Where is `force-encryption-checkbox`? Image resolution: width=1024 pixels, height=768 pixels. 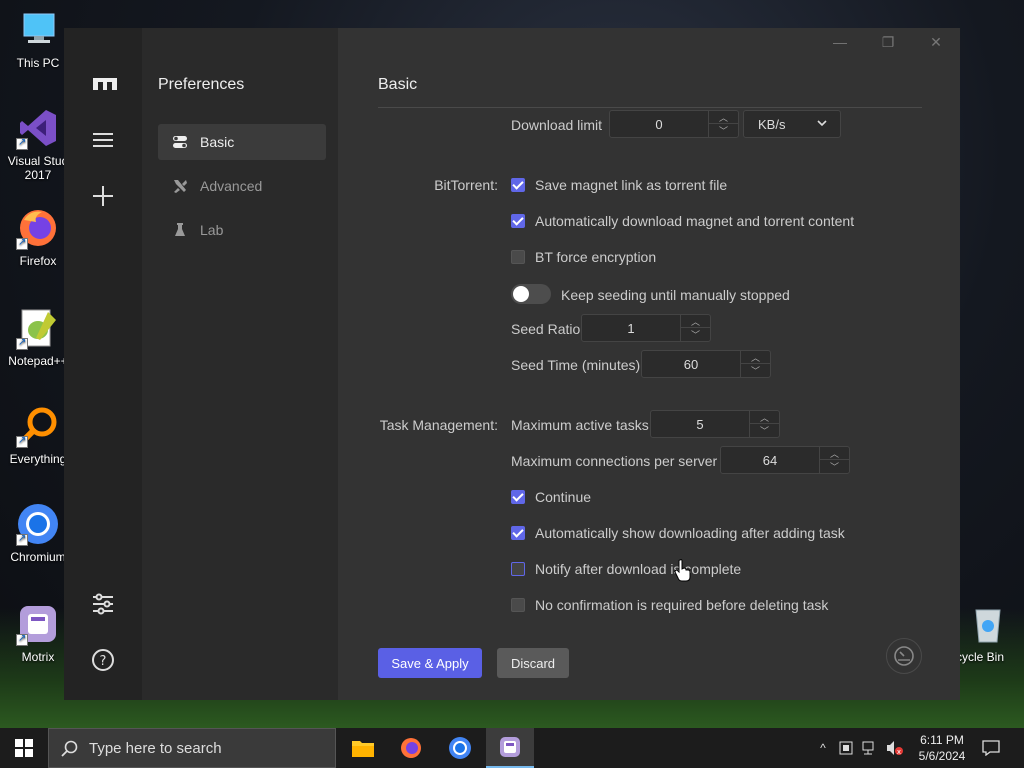
force-encryption-checkbox is located at coordinates (518, 257).